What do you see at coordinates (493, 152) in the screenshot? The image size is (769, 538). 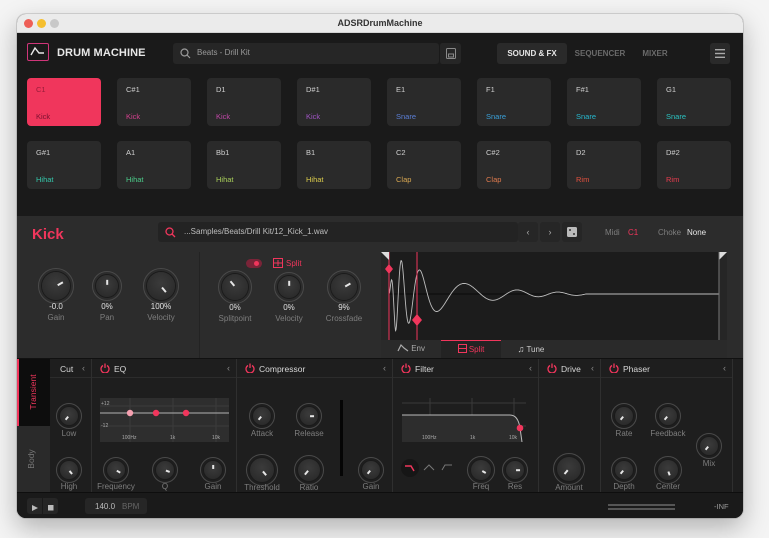 I see `pad-note: C#2` at bounding box center [493, 152].